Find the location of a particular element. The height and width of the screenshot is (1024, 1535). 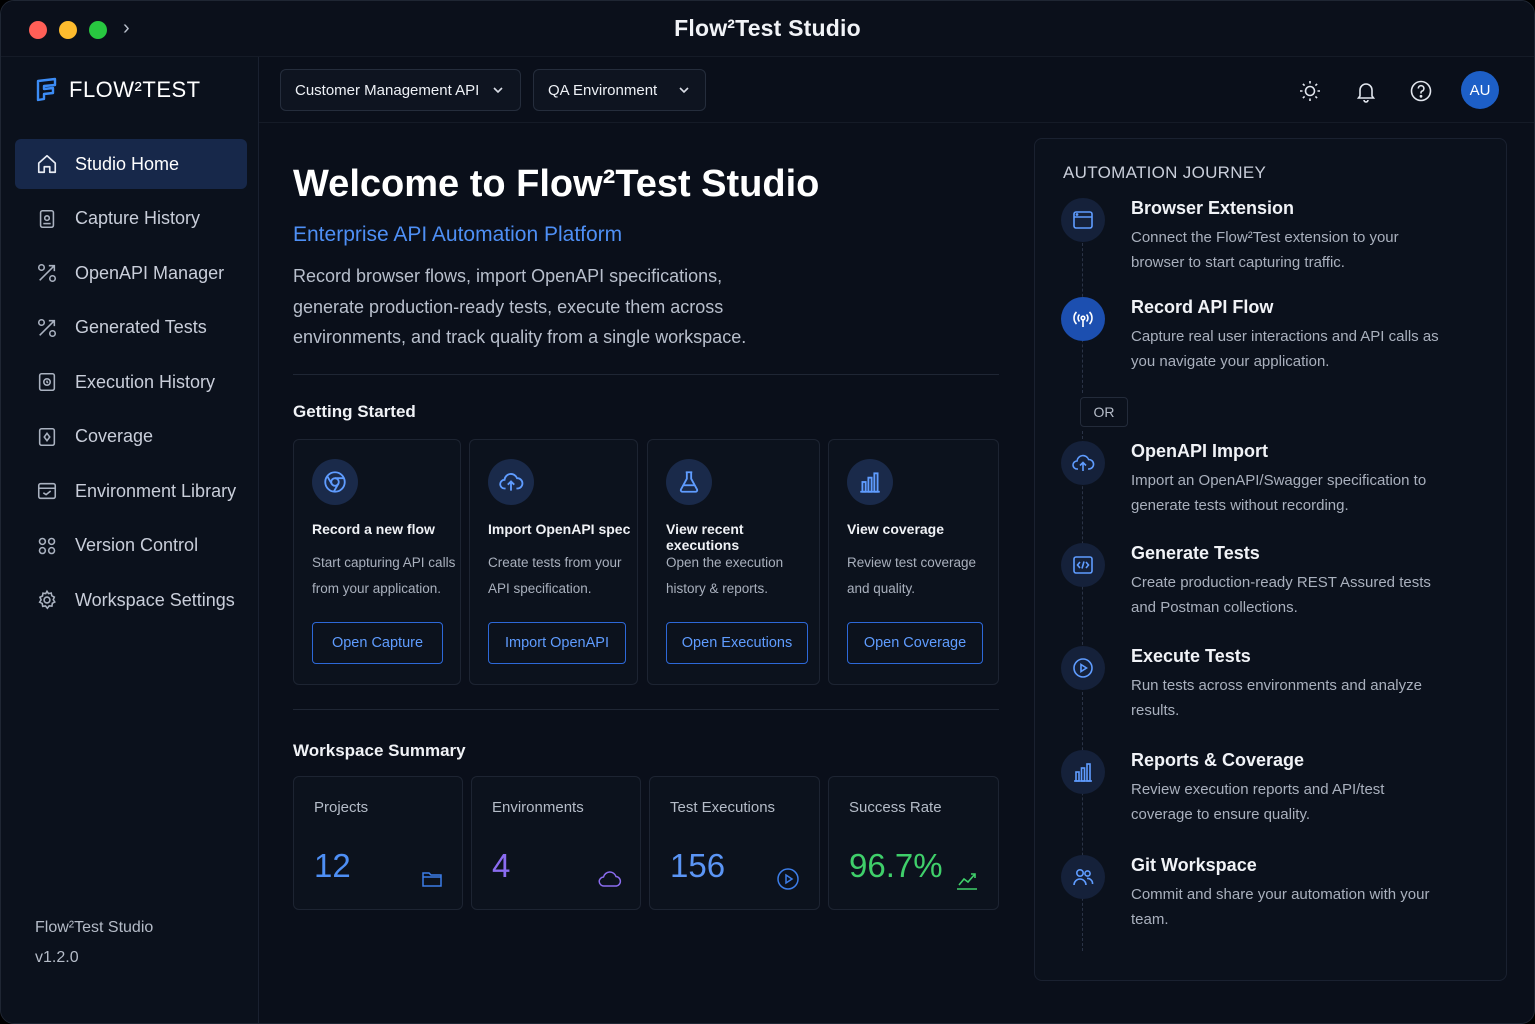

sidebar-item-label: Environment Library is located at coordinates (156, 490).